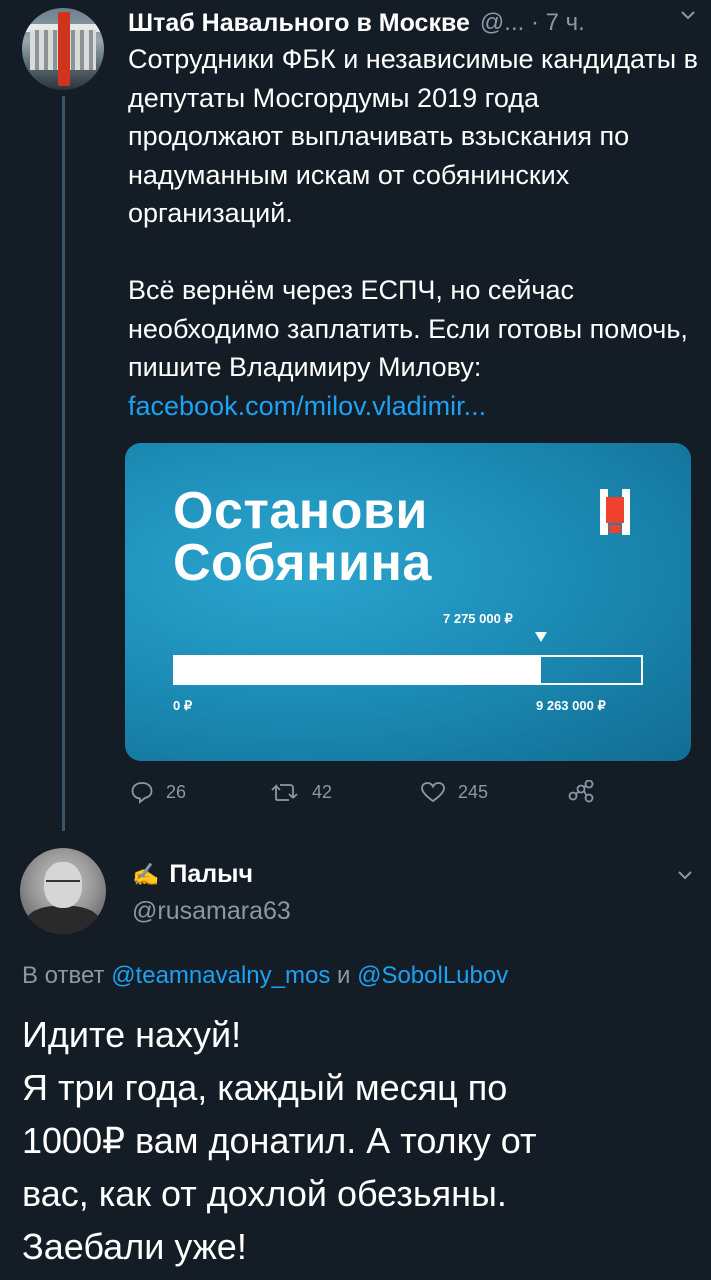 The width and height of the screenshot is (711, 1280). I want to click on current-amount-label: 7 275 000 ₽, so click(478, 618).